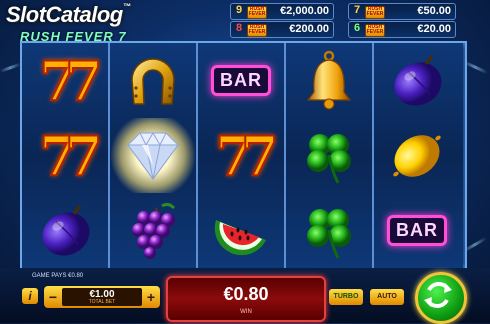 Image resolution: width=490 pixels, height=324 pixels. Describe the element at coordinates (304, 11) in the screenshot. I see `jackpot-amount: €2,000.00` at that location.